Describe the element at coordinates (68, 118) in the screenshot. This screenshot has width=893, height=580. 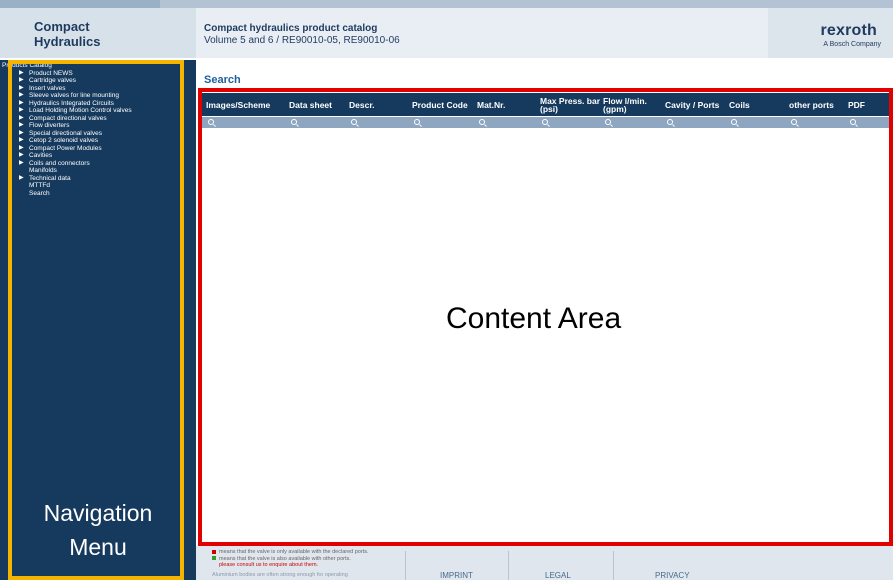
I see `nav-item-label: Compact directional valves` at that location.